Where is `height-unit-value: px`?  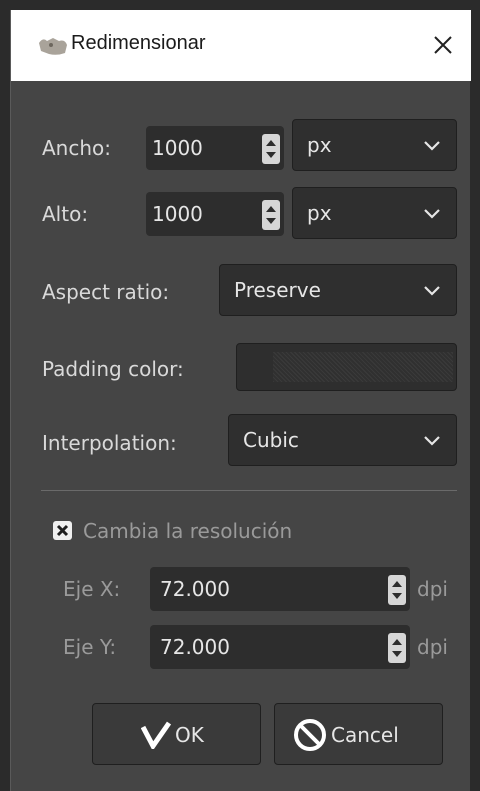
height-unit-value: px is located at coordinates (319, 213).